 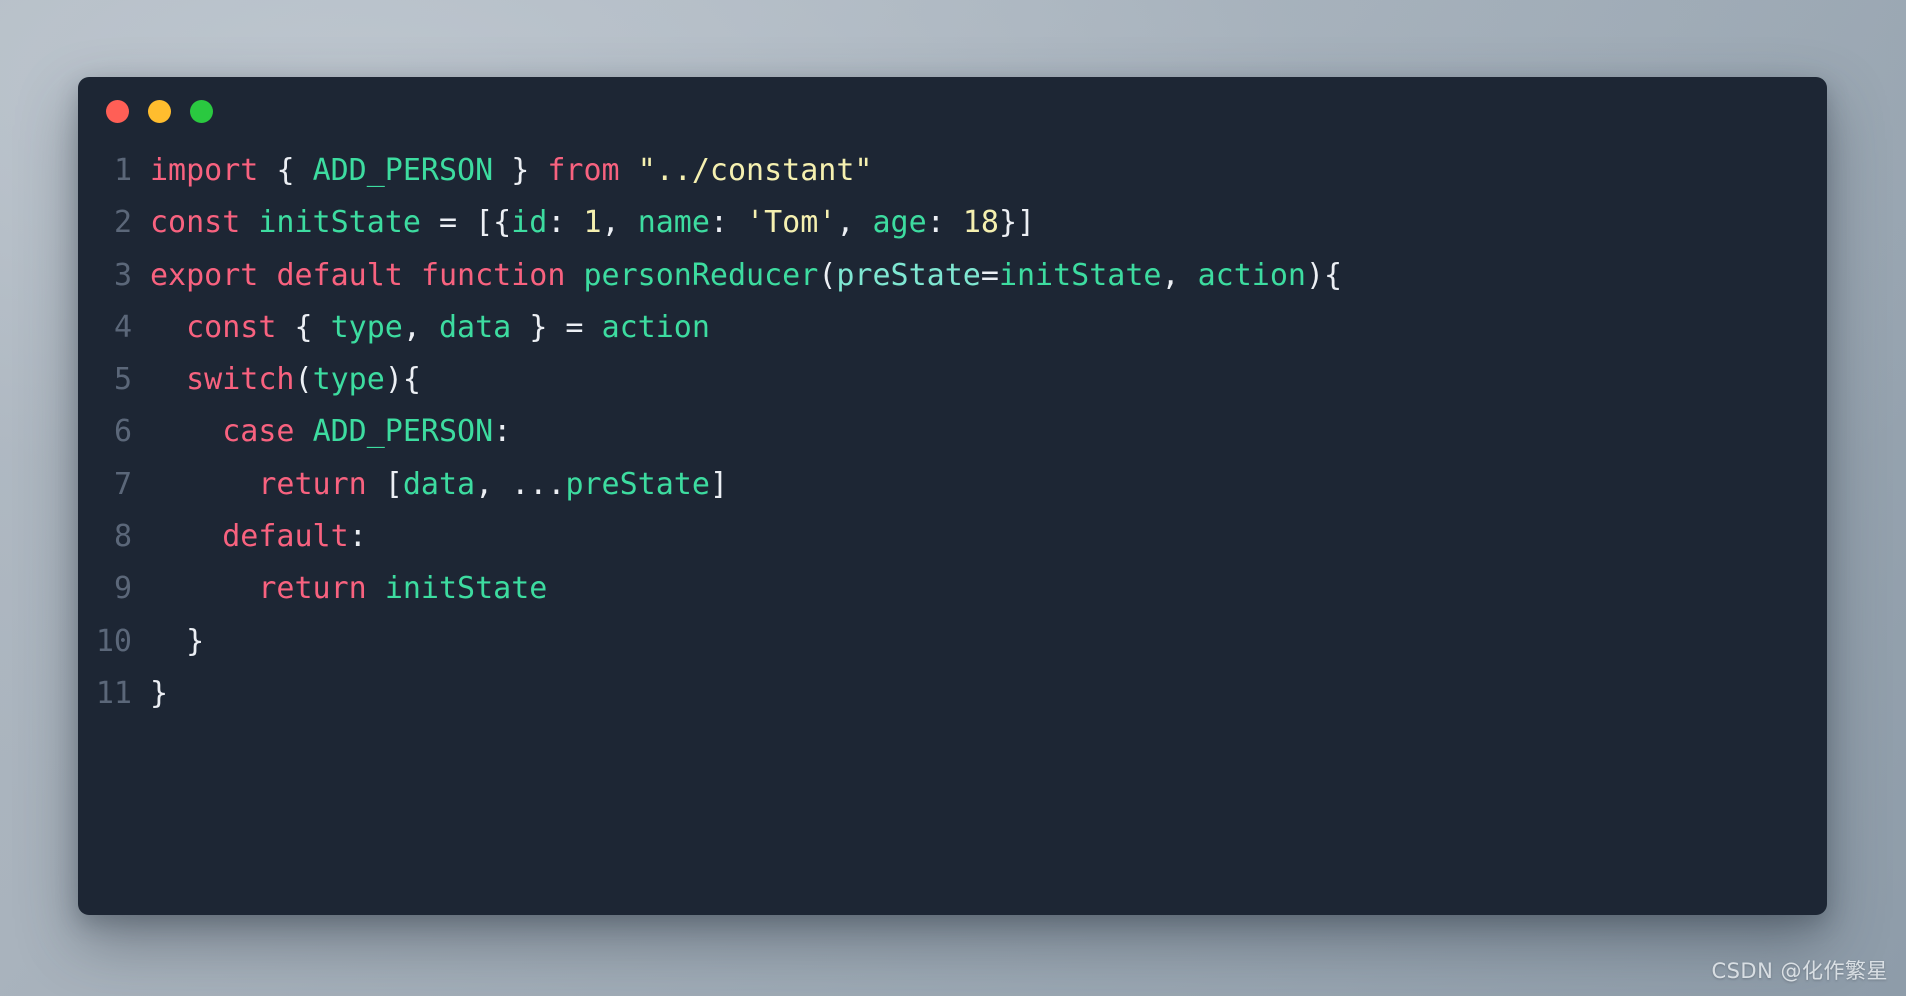 I want to click on line-number: 10, so click(x=113, y=641).